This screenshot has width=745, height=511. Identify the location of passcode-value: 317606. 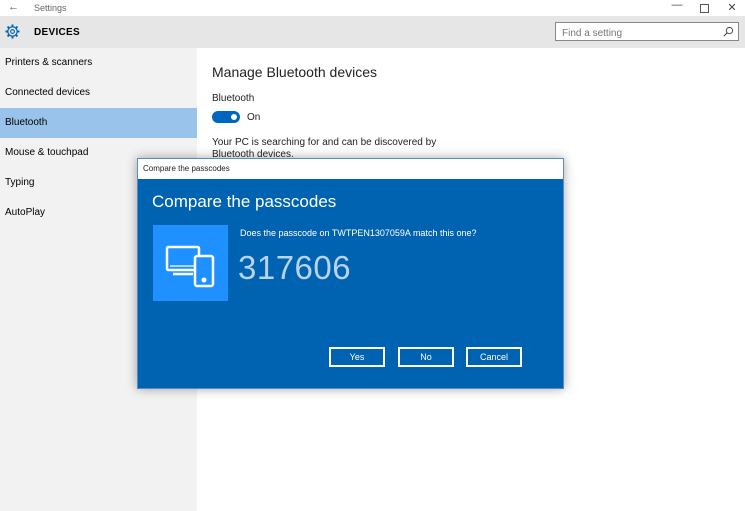
(295, 267).